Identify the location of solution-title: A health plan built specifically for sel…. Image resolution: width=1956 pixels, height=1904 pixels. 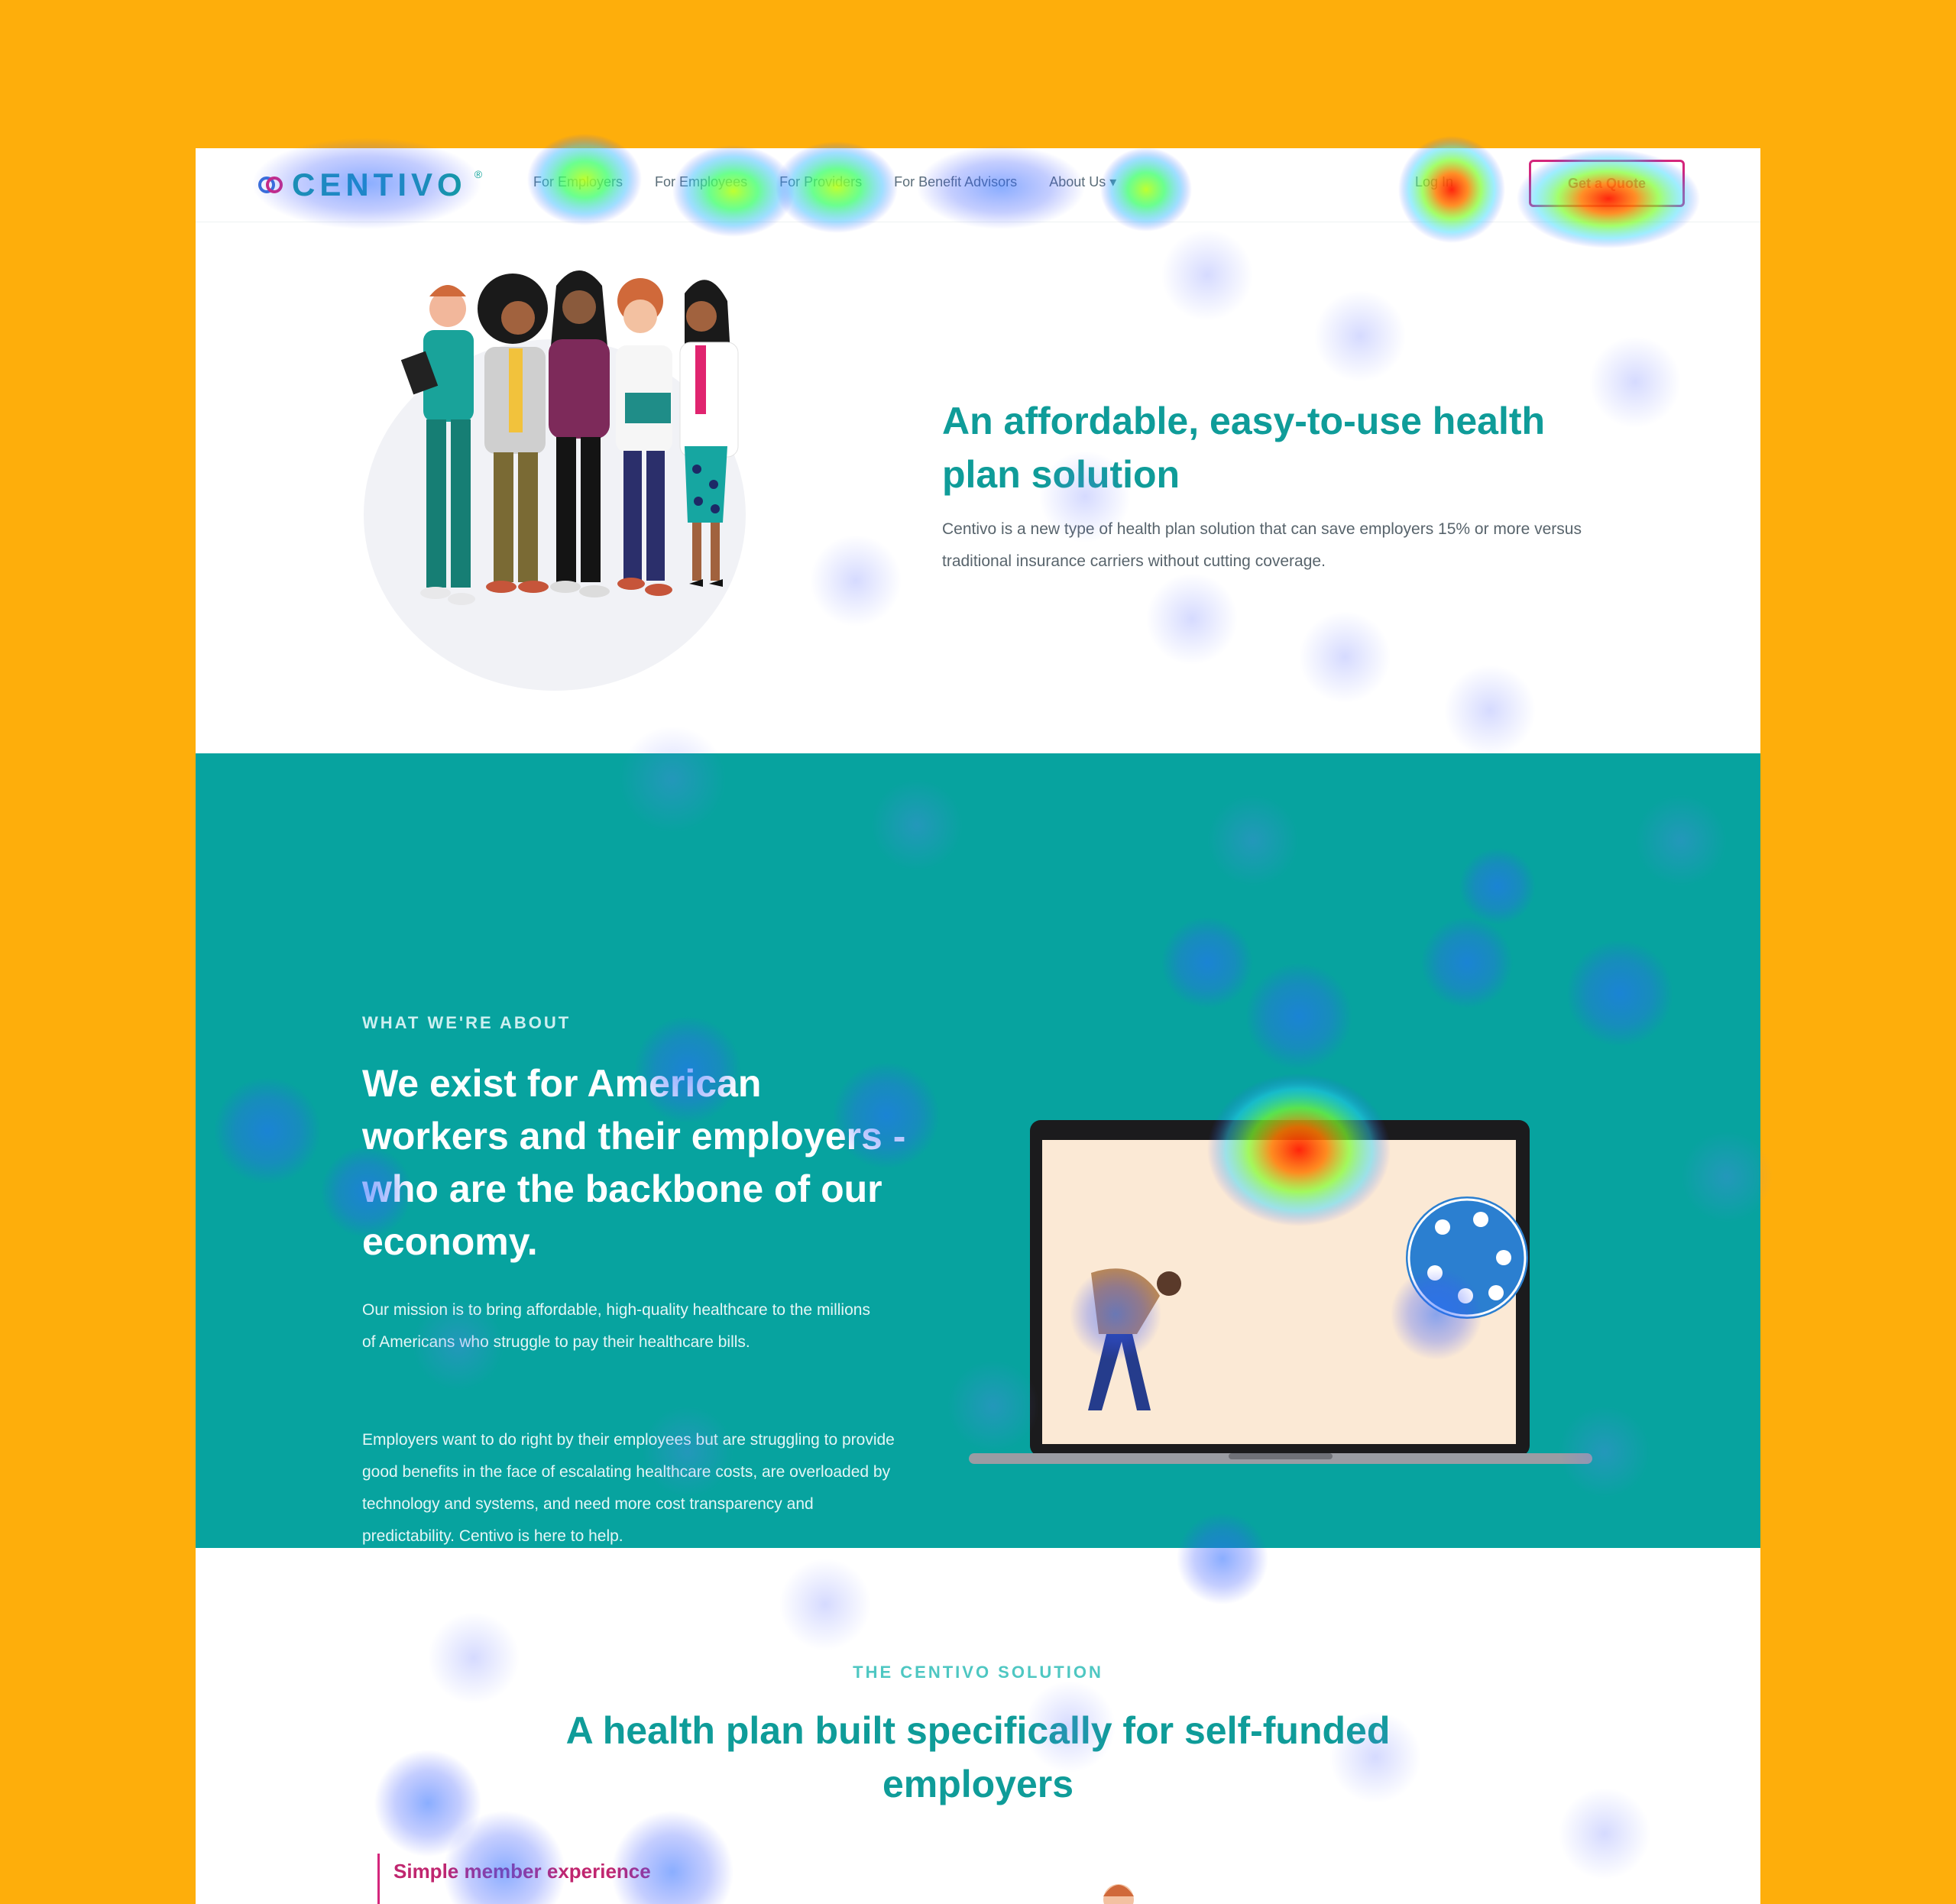
(978, 1757).